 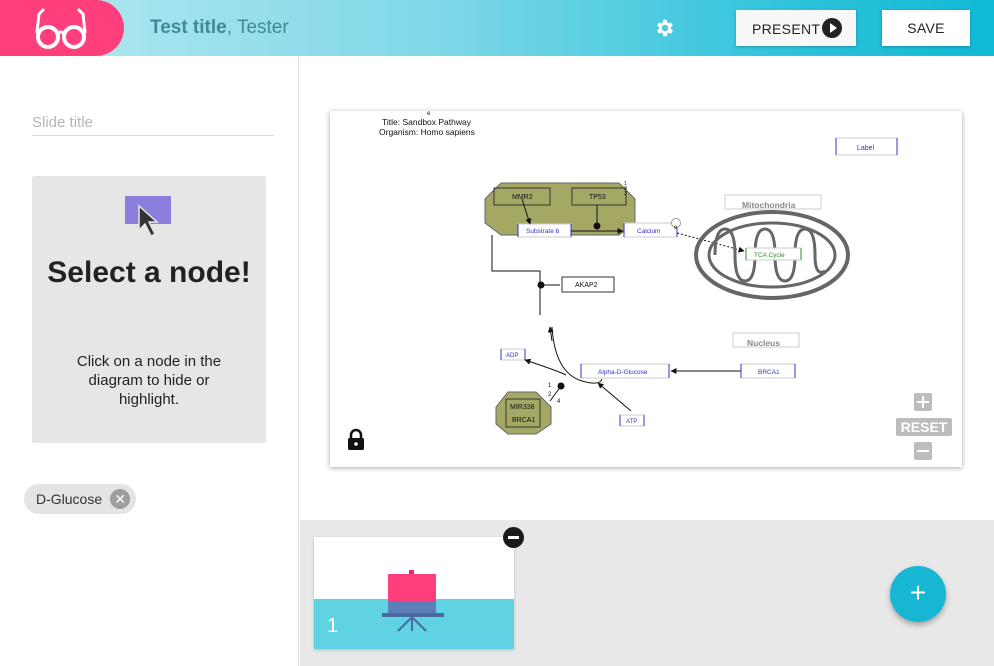 I want to click on add-slide-button: +, so click(x=918, y=594).